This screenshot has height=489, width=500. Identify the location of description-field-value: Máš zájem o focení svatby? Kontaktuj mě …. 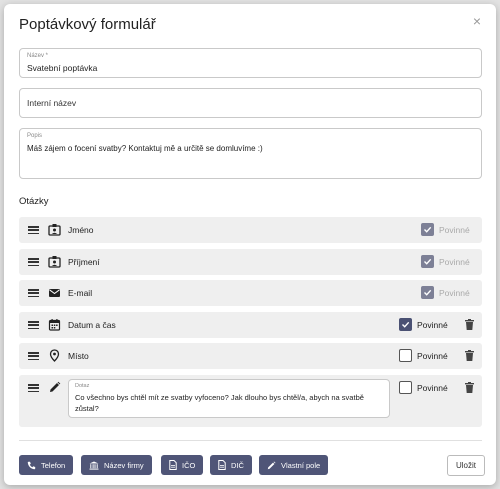
(145, 148).